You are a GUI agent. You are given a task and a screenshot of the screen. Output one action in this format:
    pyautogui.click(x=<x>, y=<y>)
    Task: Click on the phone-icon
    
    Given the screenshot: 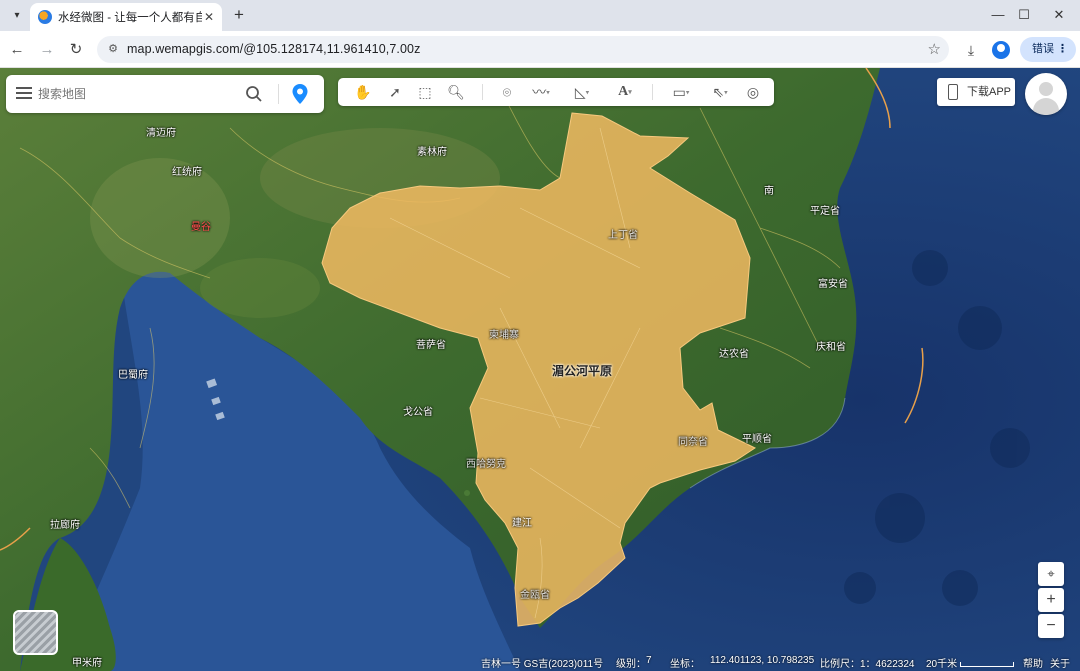 What is the action you would take?
    pyautogui.click(x=953, y=92)
    